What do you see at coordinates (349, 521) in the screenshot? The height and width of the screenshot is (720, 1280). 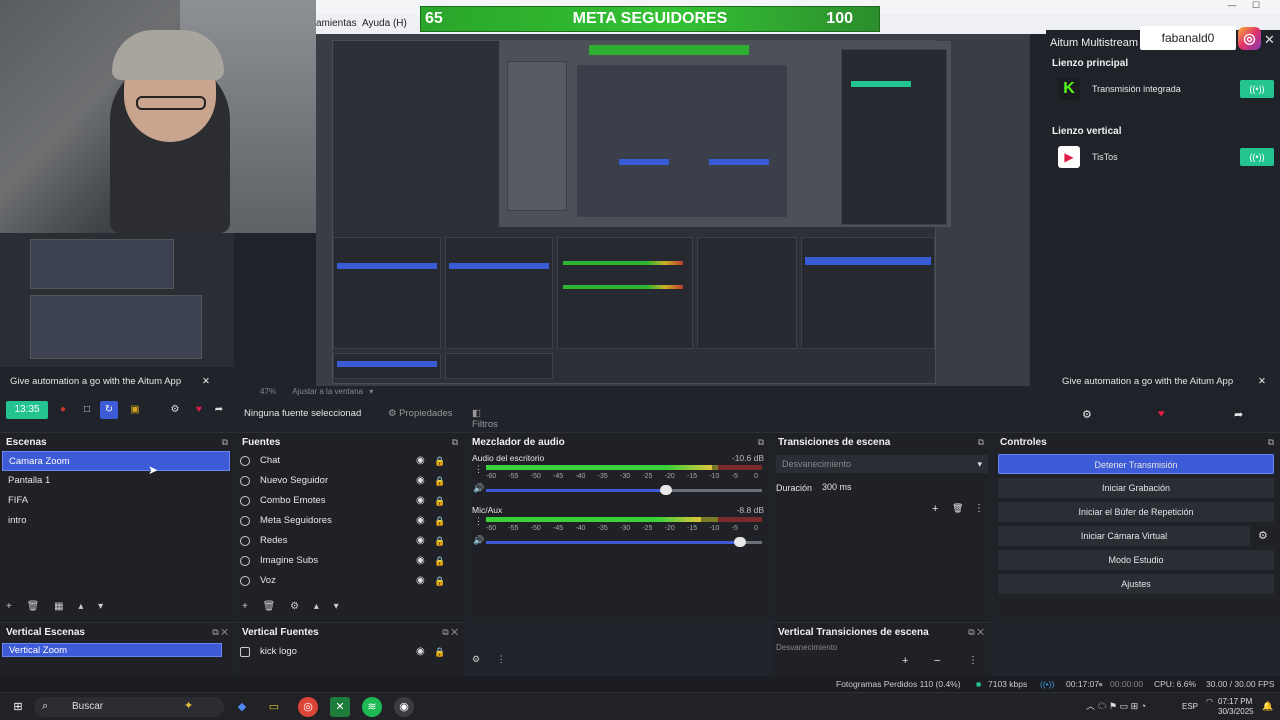 I see `source-item: Meta Seguidores ◉ 🔒` at bounding box center [349, 521].